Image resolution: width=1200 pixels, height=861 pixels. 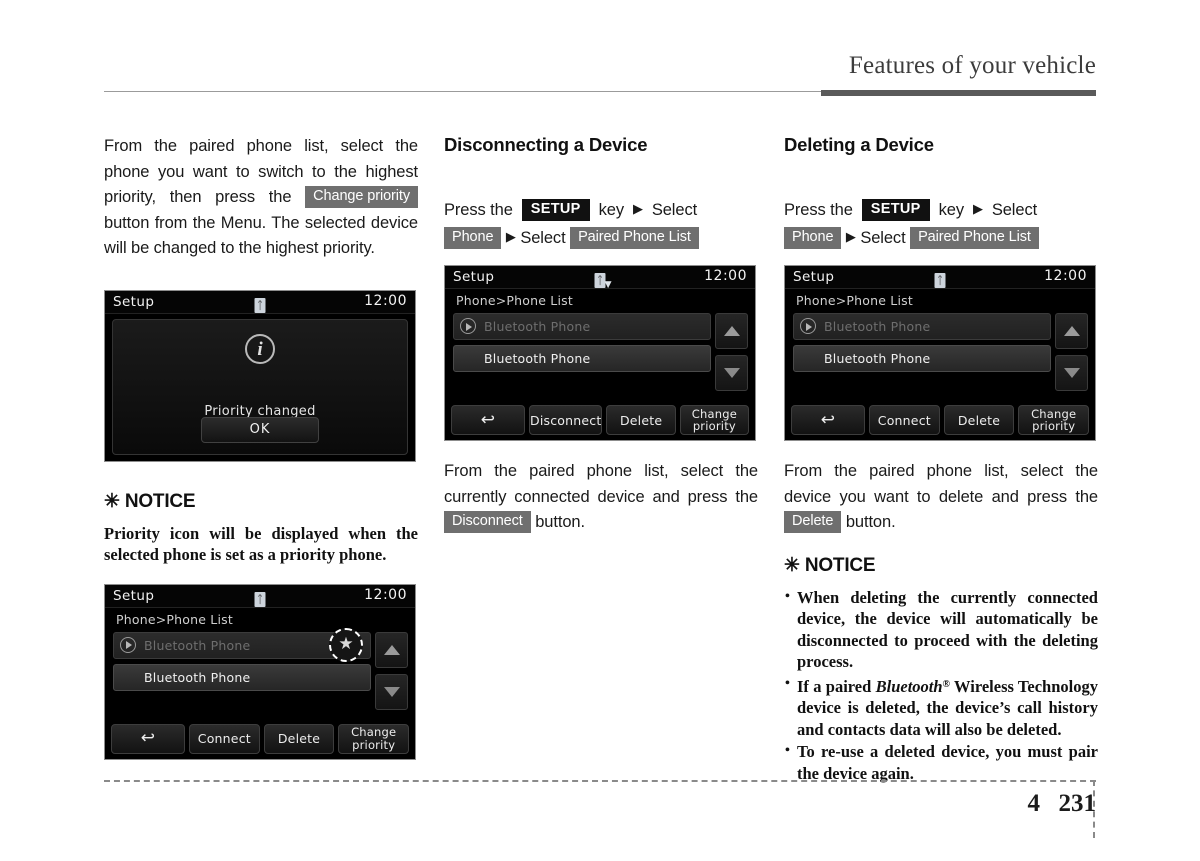 I want to click on screen-priority-changed: Setup ᛏ 12:00 i Priority changed OK, so click(x=260, y=375).